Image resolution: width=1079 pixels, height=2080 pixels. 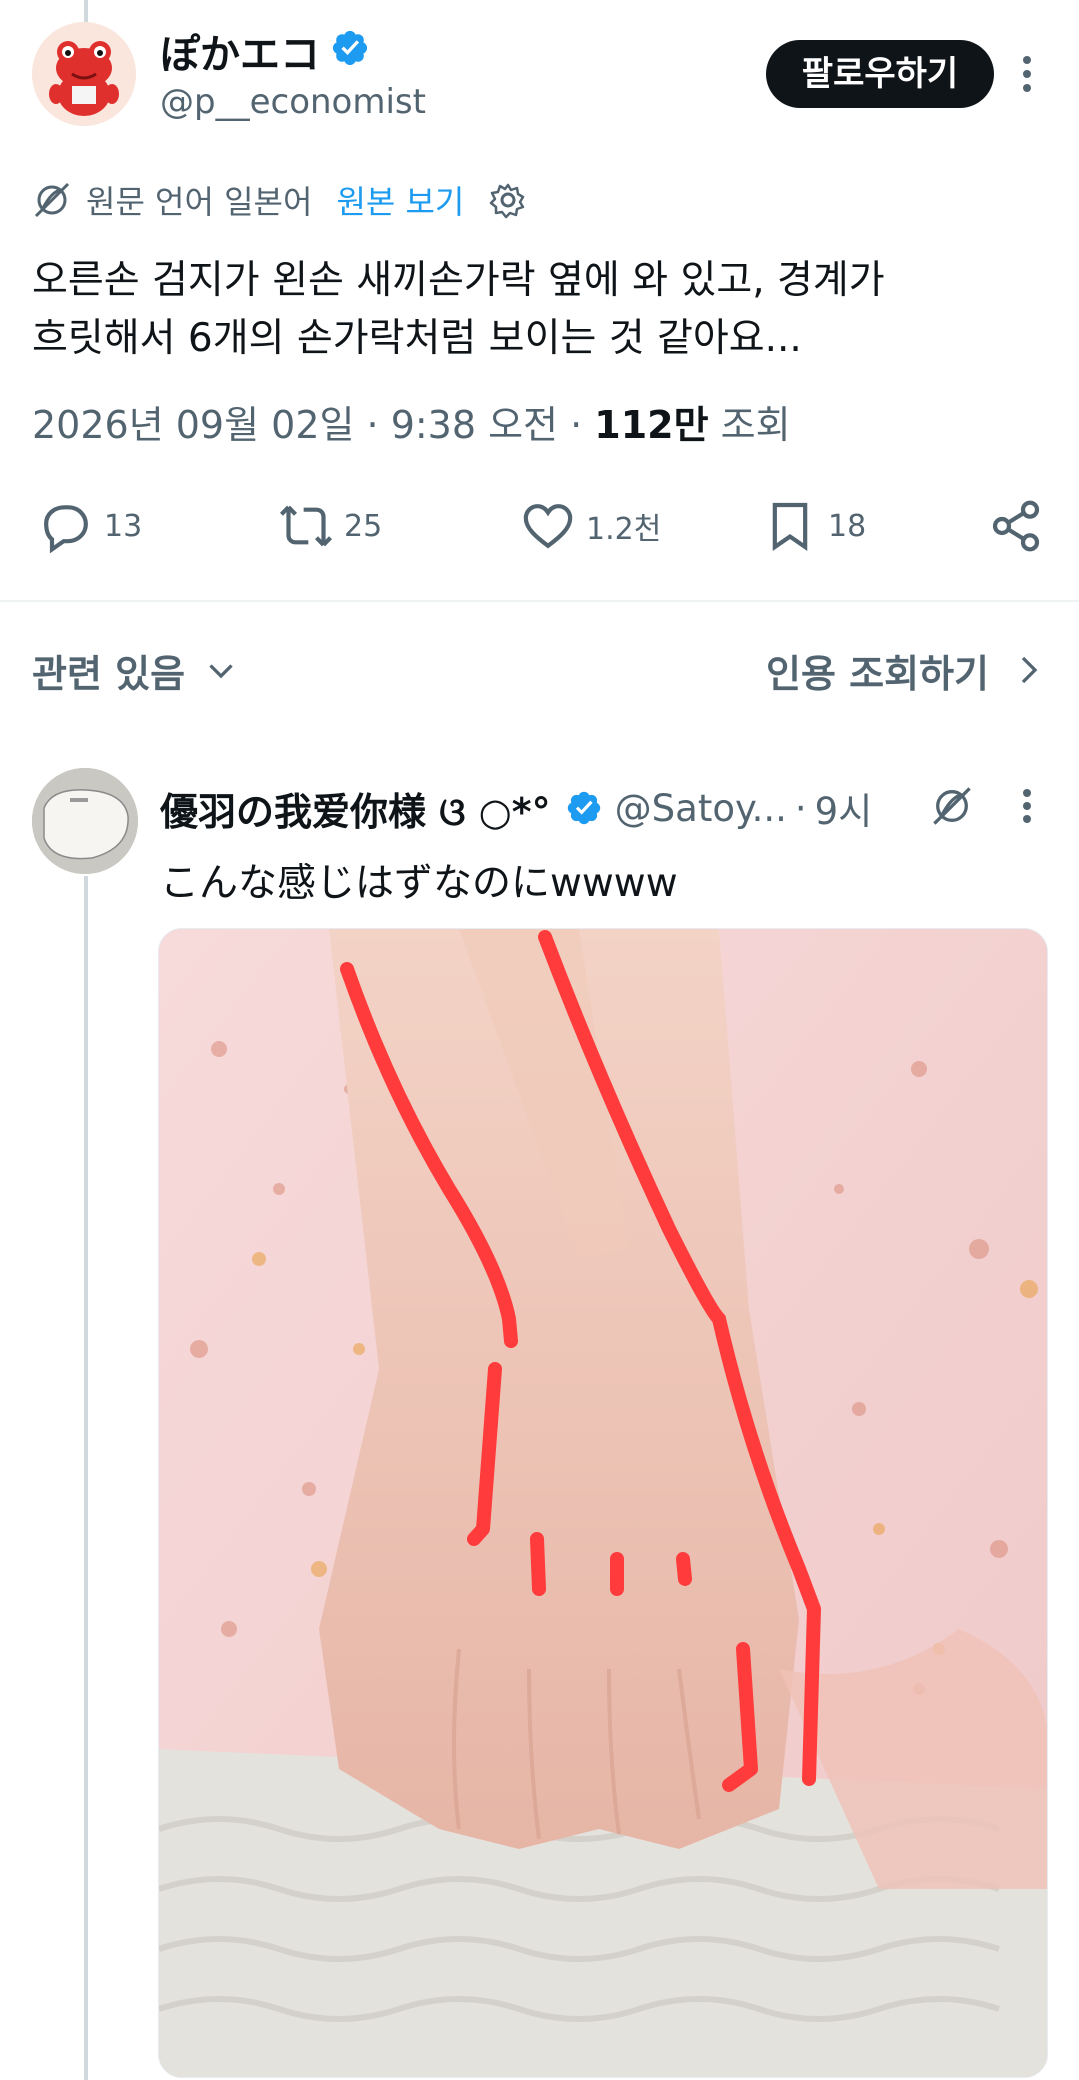 I want to click on like-action: 1.2천, so click(x=590, y=526).